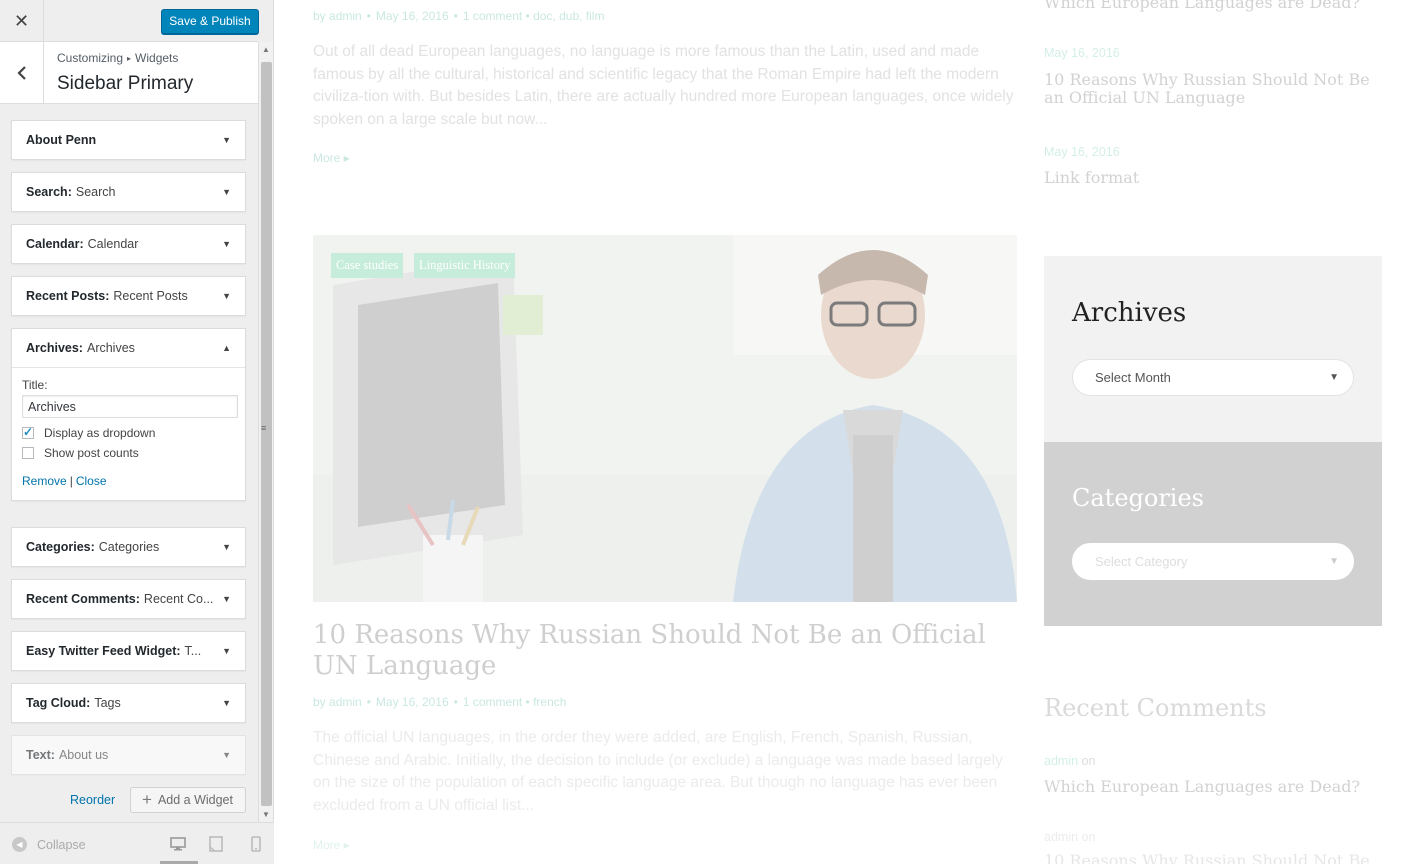  What do you see at coordinates (266, 49) in the screenshot?
I see `scroll-up-arrow-icon: ▲` at bounding box center [266, 49].